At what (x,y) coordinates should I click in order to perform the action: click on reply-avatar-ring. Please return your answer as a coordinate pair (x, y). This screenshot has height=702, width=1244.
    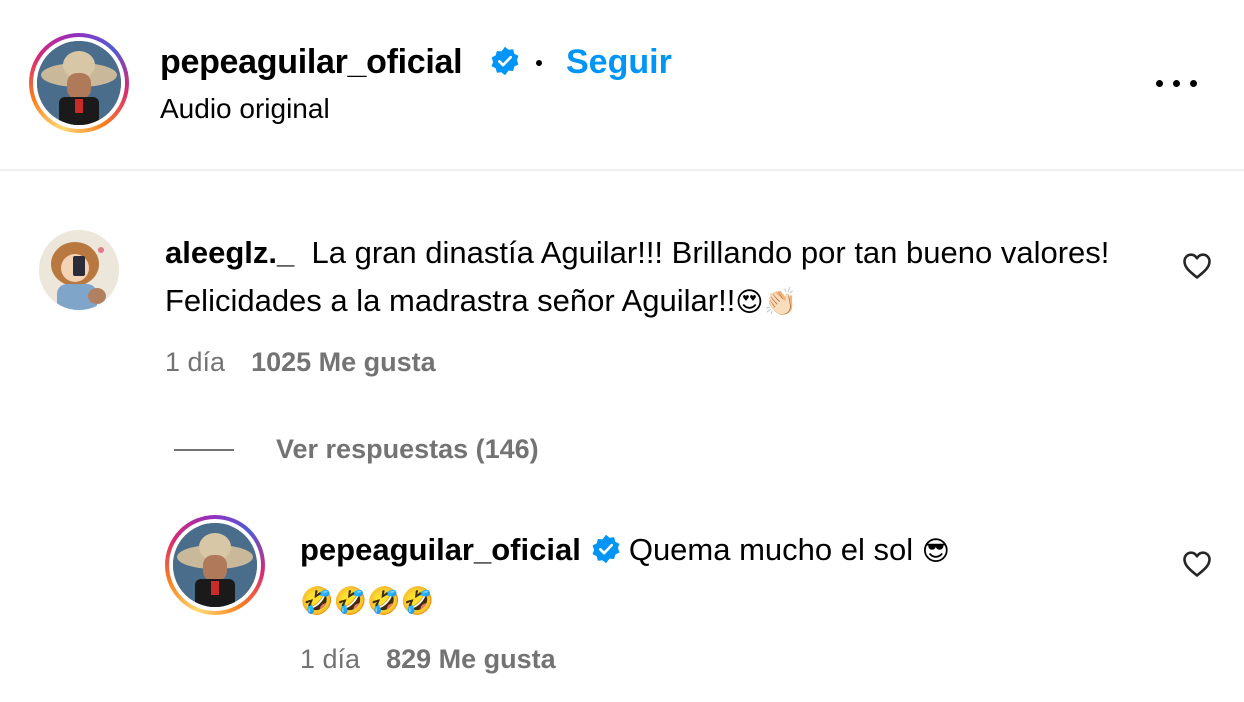
    Looking at the image, I should click on (215, 565).